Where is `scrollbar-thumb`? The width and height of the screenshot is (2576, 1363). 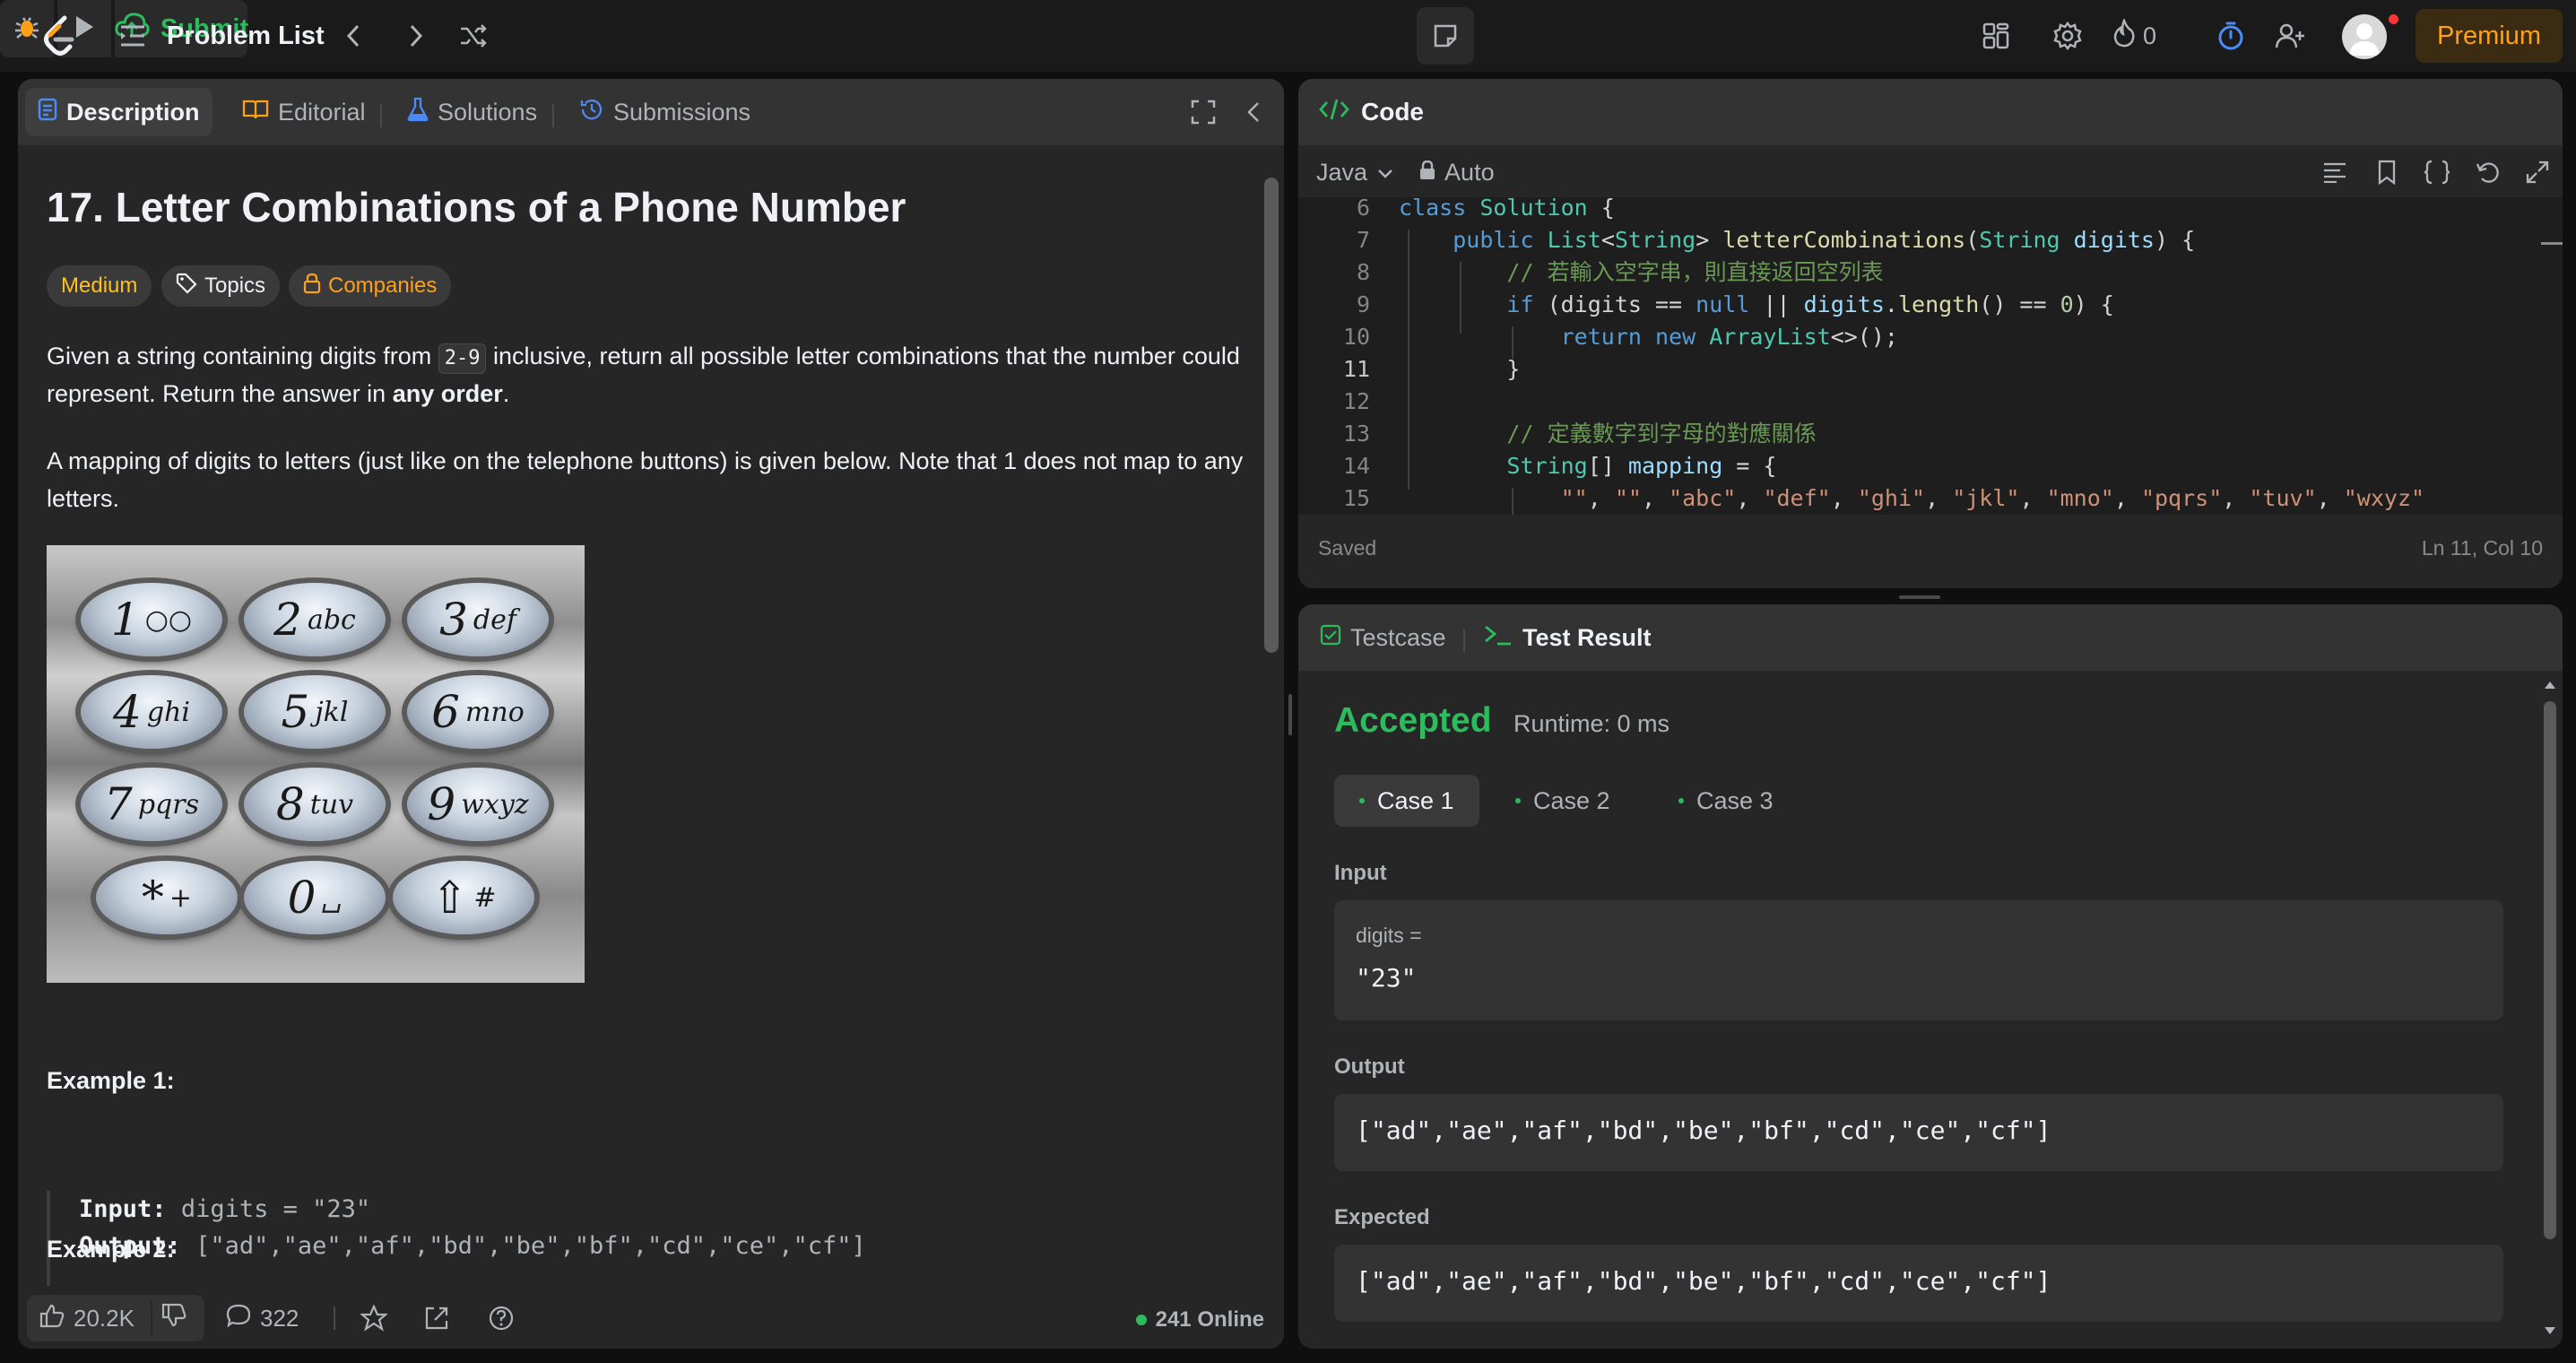 scrollbar-thumb is located at coordinates (1271, 415).